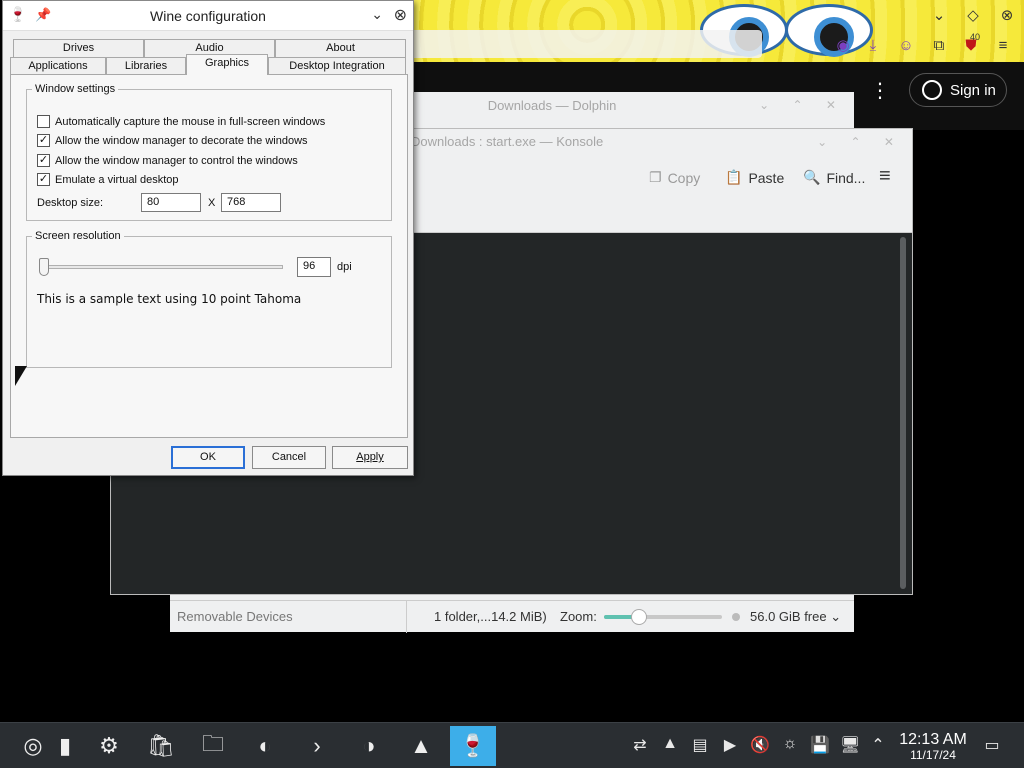  Describe the element at coordinates (171, 202) in the screenshot. I see `desktop-width-input: 80` at that location.